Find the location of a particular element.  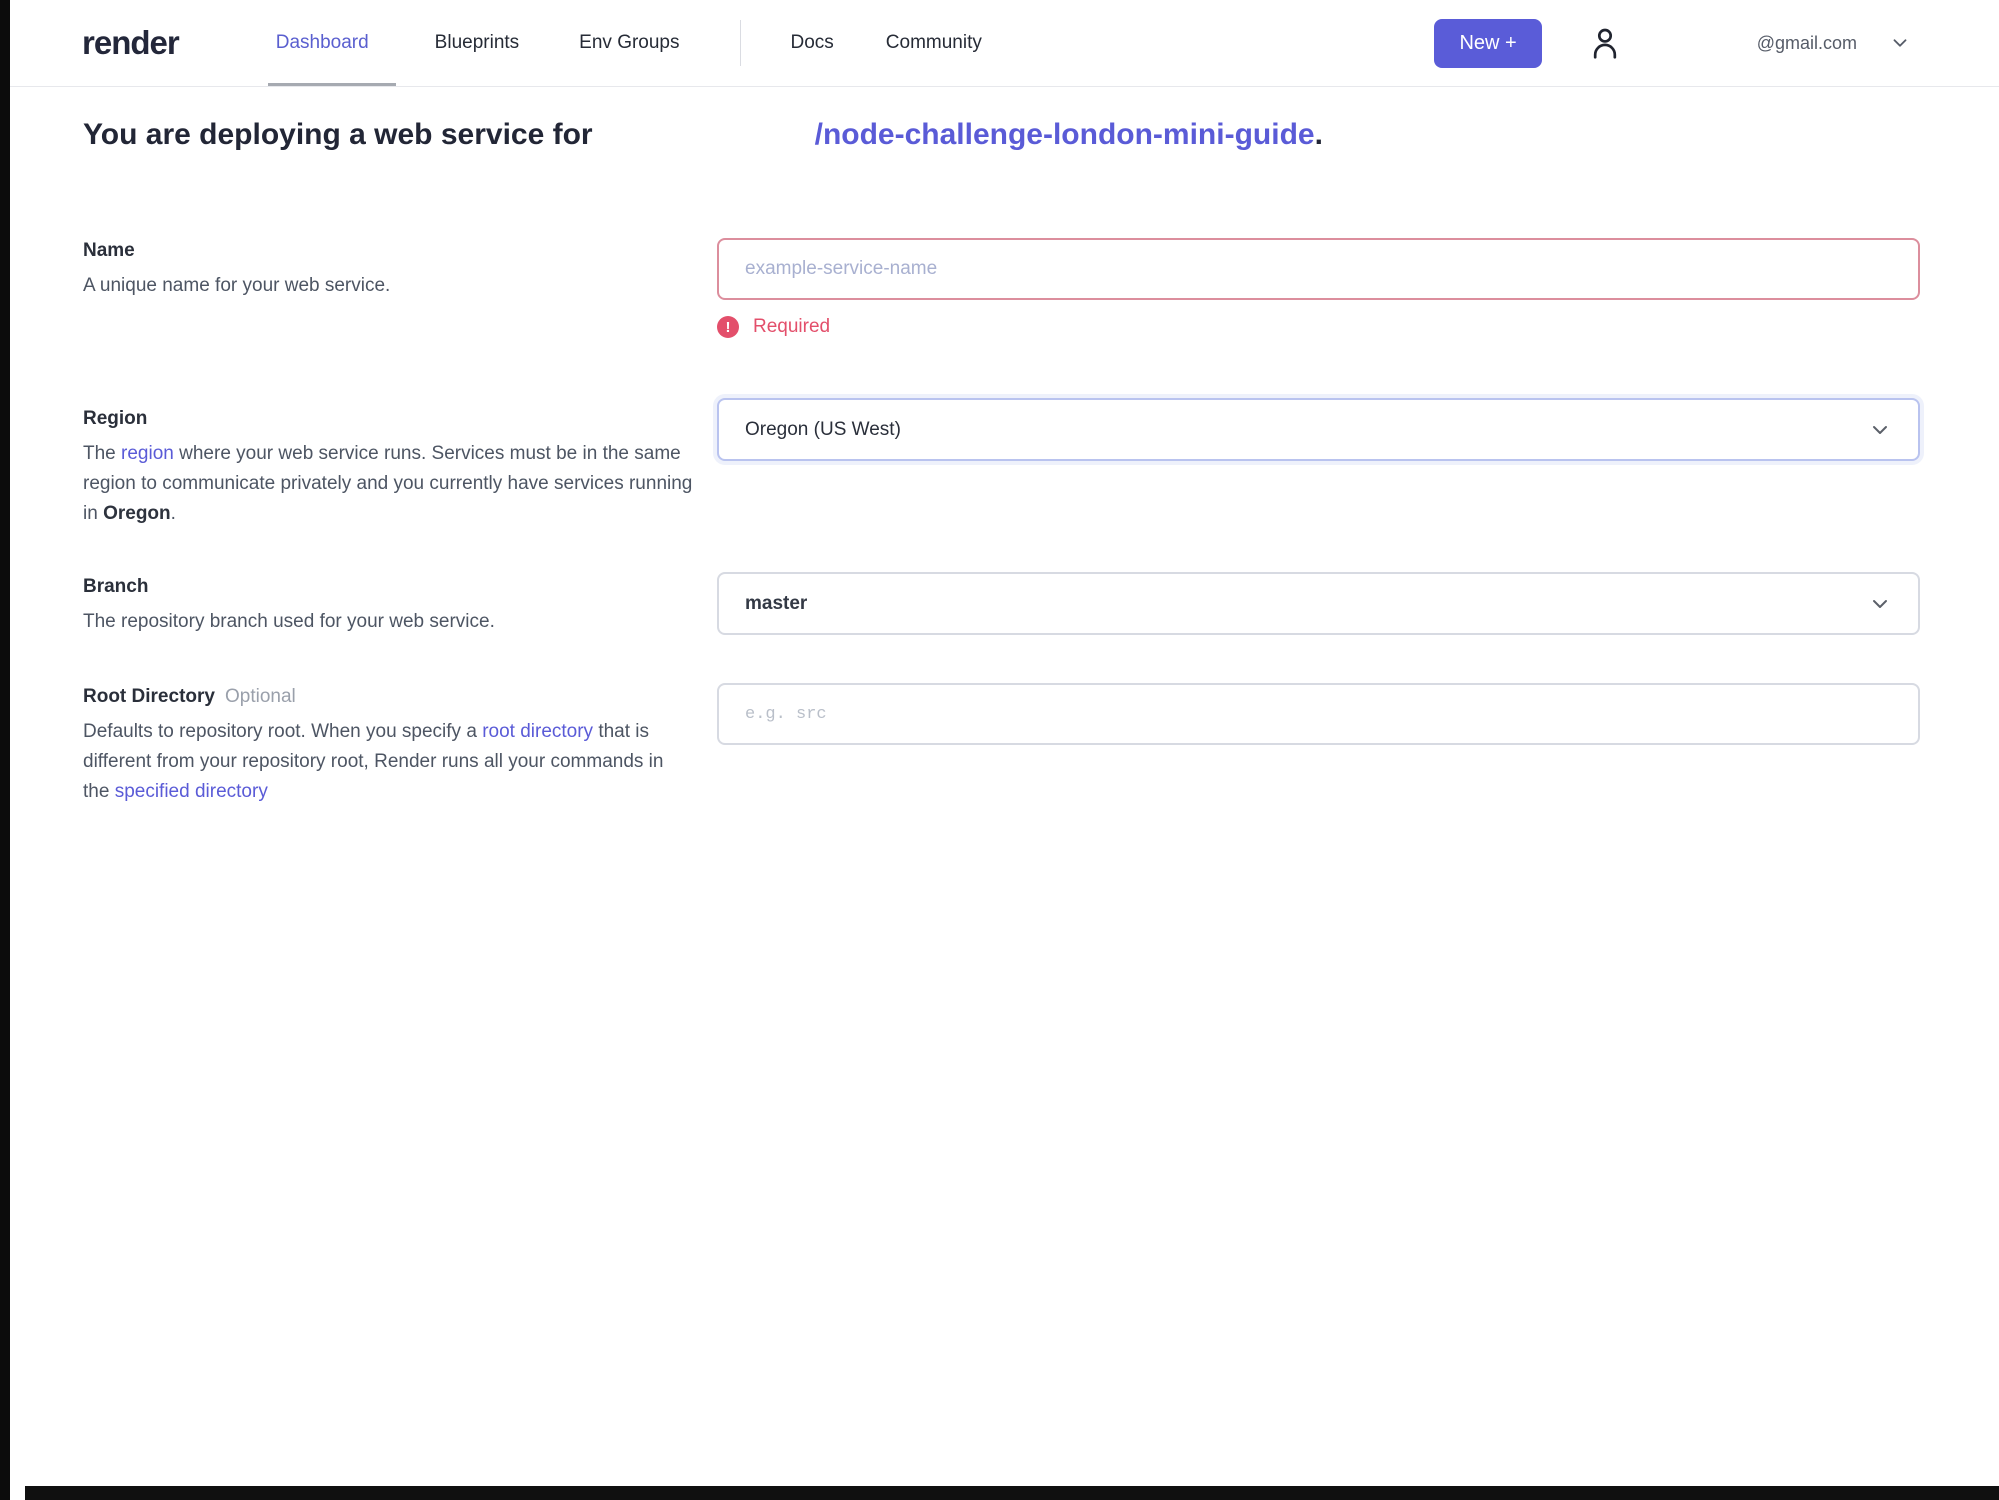

branch-select: master is located at coordinates (1318, 603).